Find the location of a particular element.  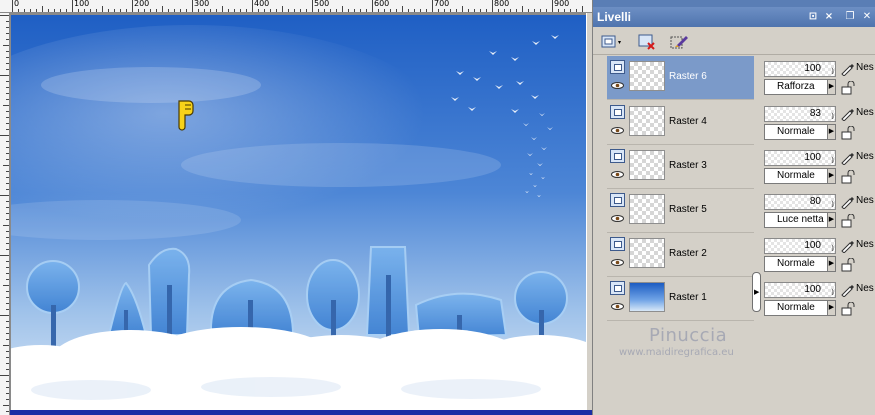

layer-row: Raster 4 is located at coordinates (680, 123).